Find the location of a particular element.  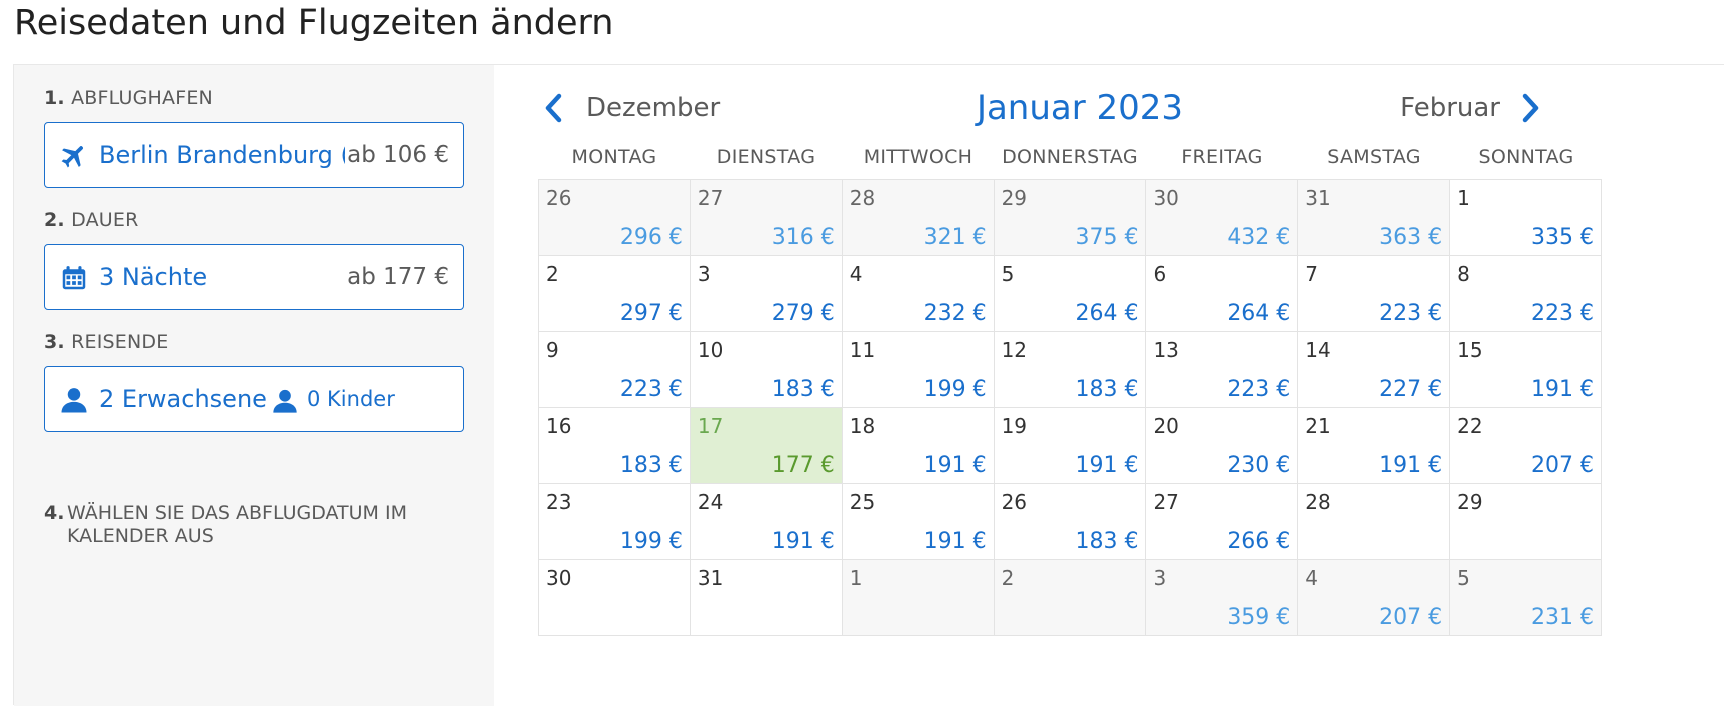

day-price: 230 € is located at coordinates (1259, 465).